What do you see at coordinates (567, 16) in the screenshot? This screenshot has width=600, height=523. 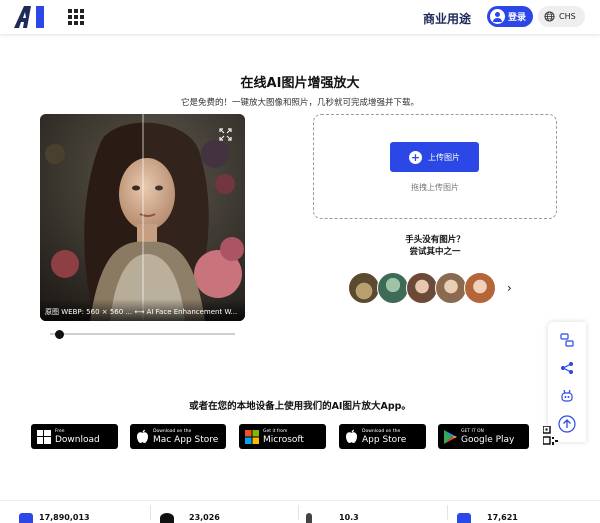 I see `language-label: CHS` at bounding box center [567, 16].